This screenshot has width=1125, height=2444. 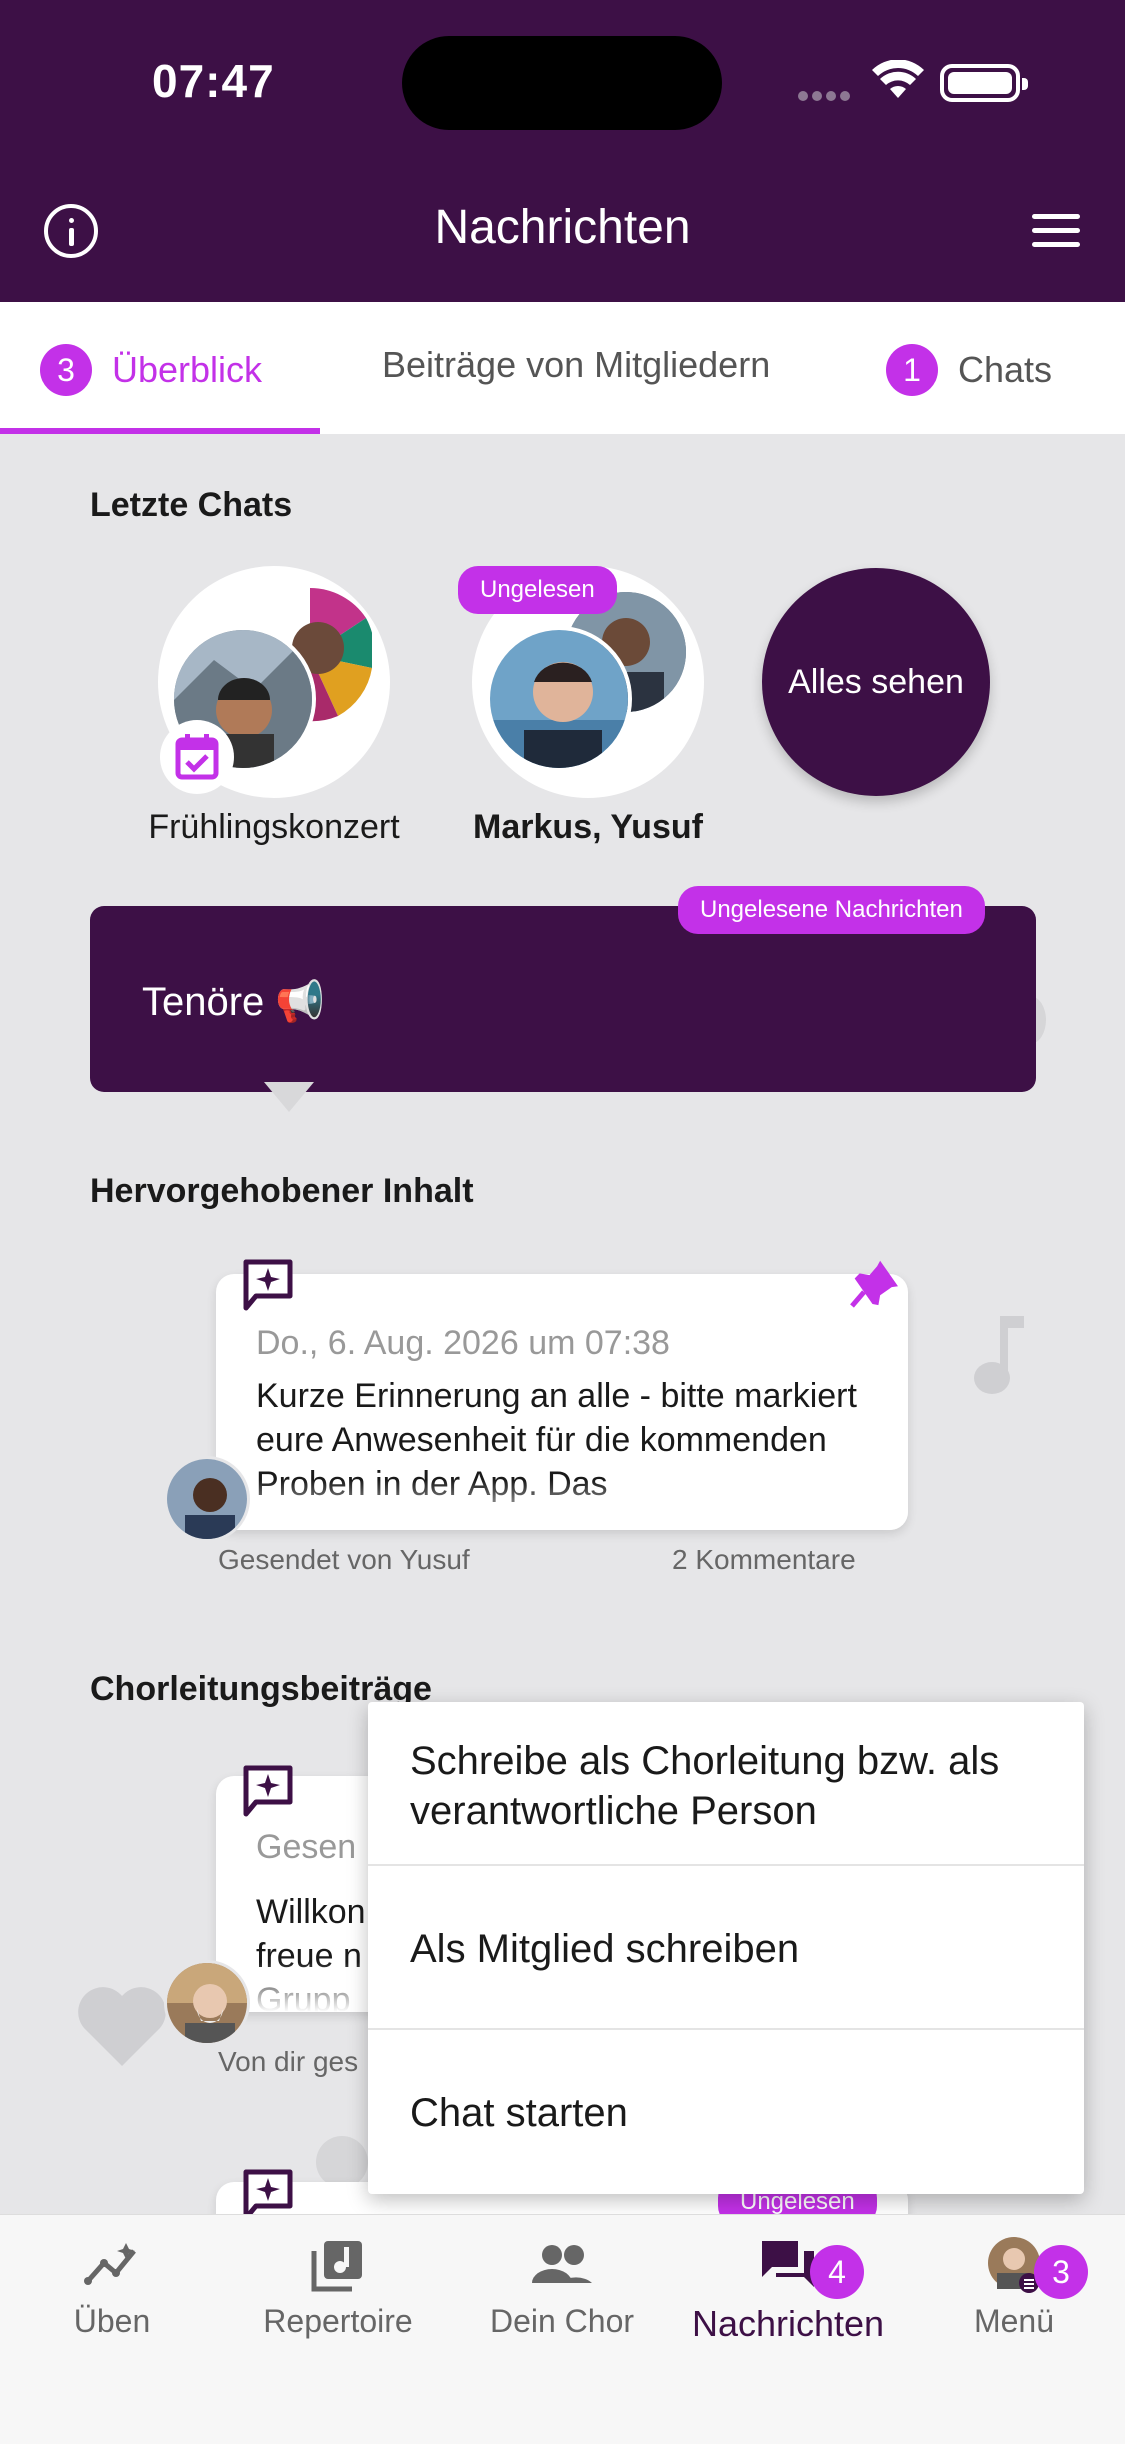 What do you see at coordinates (788, 2264) in the screenshot?
I see `chat-icon` at bounding box center [788, 2264].